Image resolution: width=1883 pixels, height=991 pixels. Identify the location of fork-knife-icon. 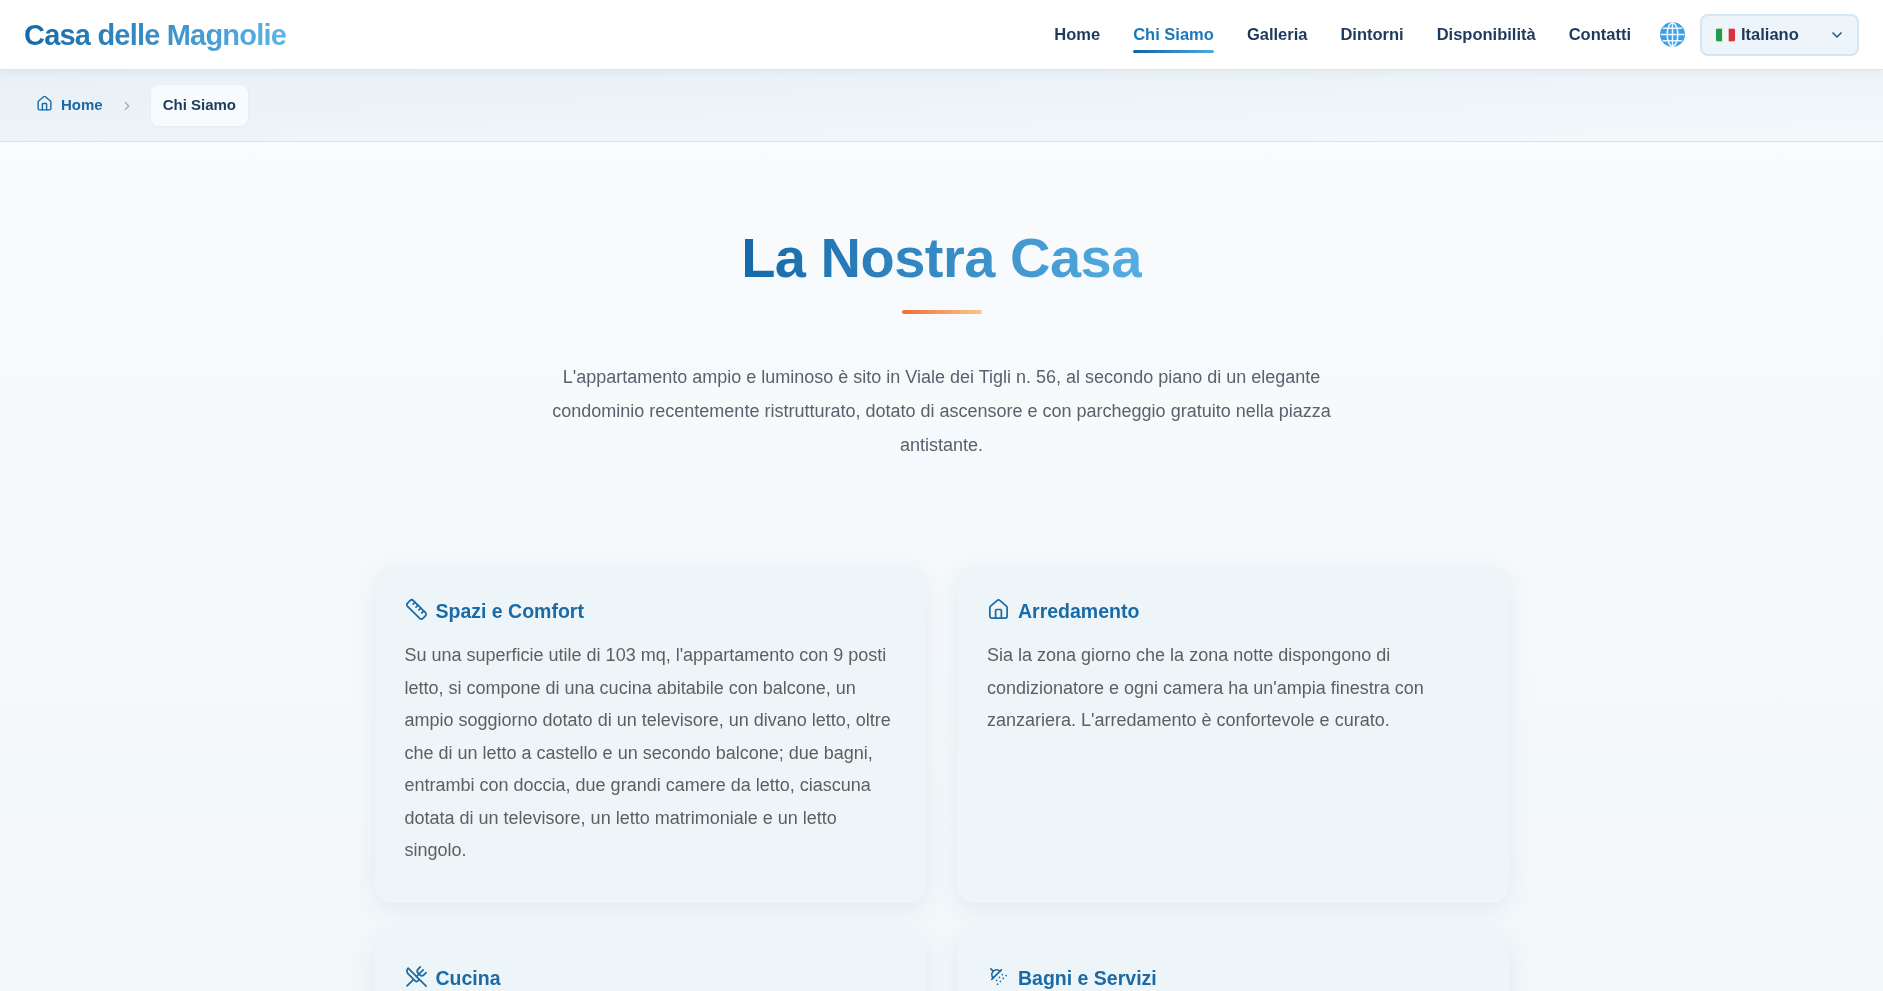
(416, 976).